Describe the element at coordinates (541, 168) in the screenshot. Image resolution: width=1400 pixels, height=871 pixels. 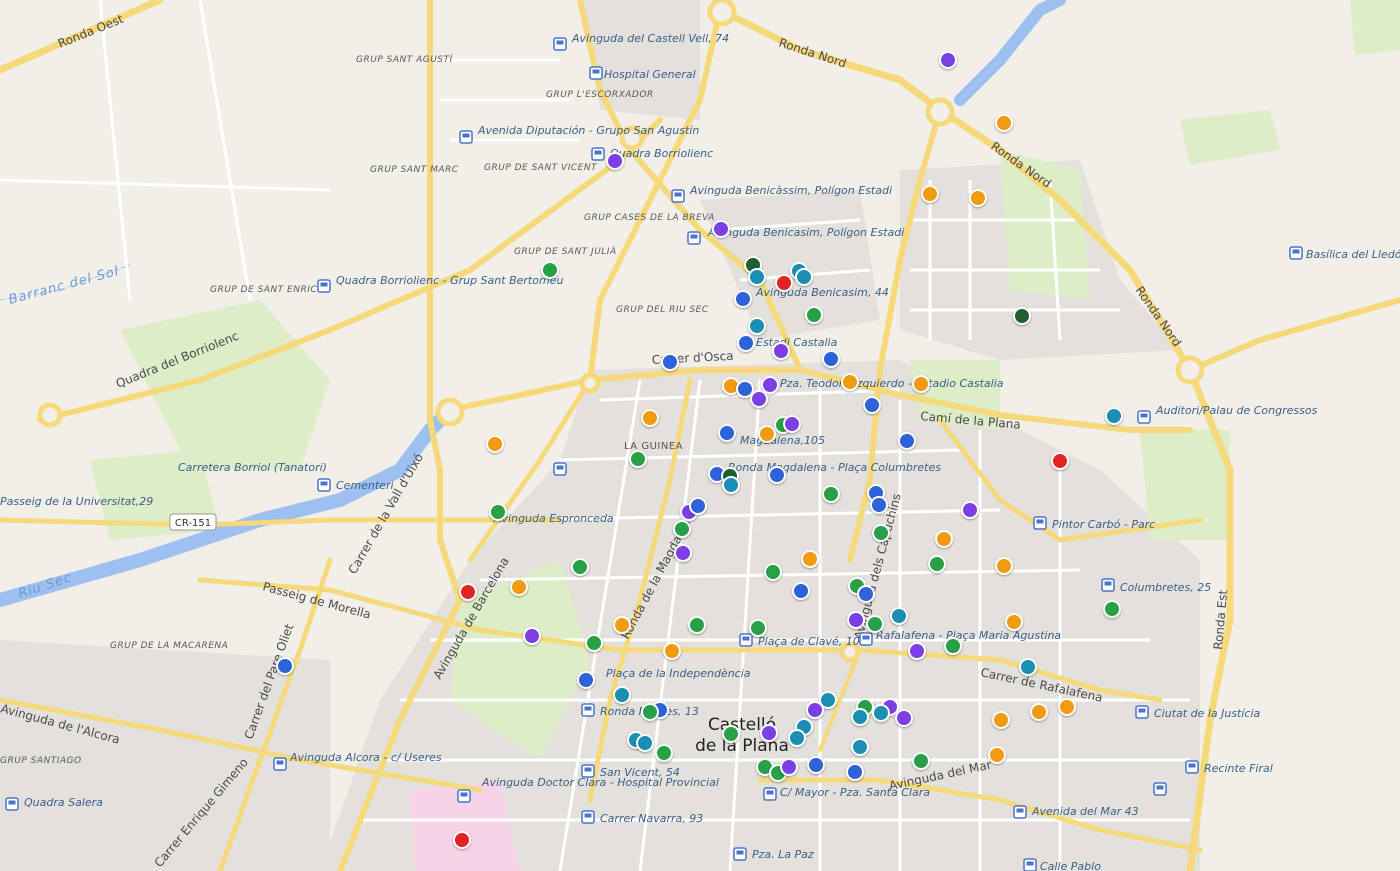
I see `area-label: GRUP DE SANT VICENT` at that location.